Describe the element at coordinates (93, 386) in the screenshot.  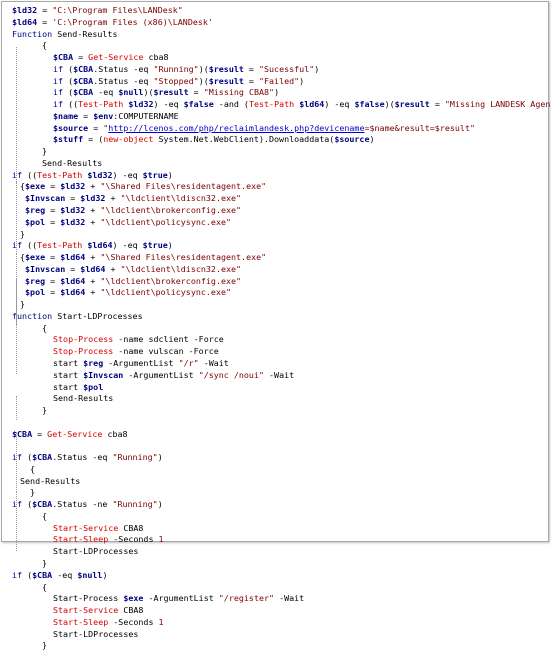
I see `code-token-var: $pol` at that location.